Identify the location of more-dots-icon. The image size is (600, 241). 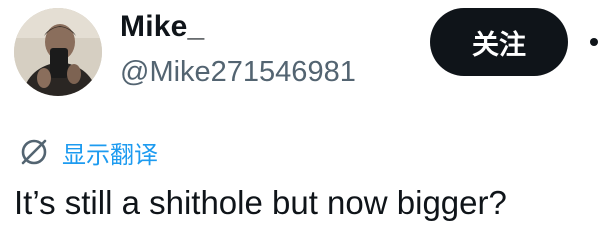
(594, 42).